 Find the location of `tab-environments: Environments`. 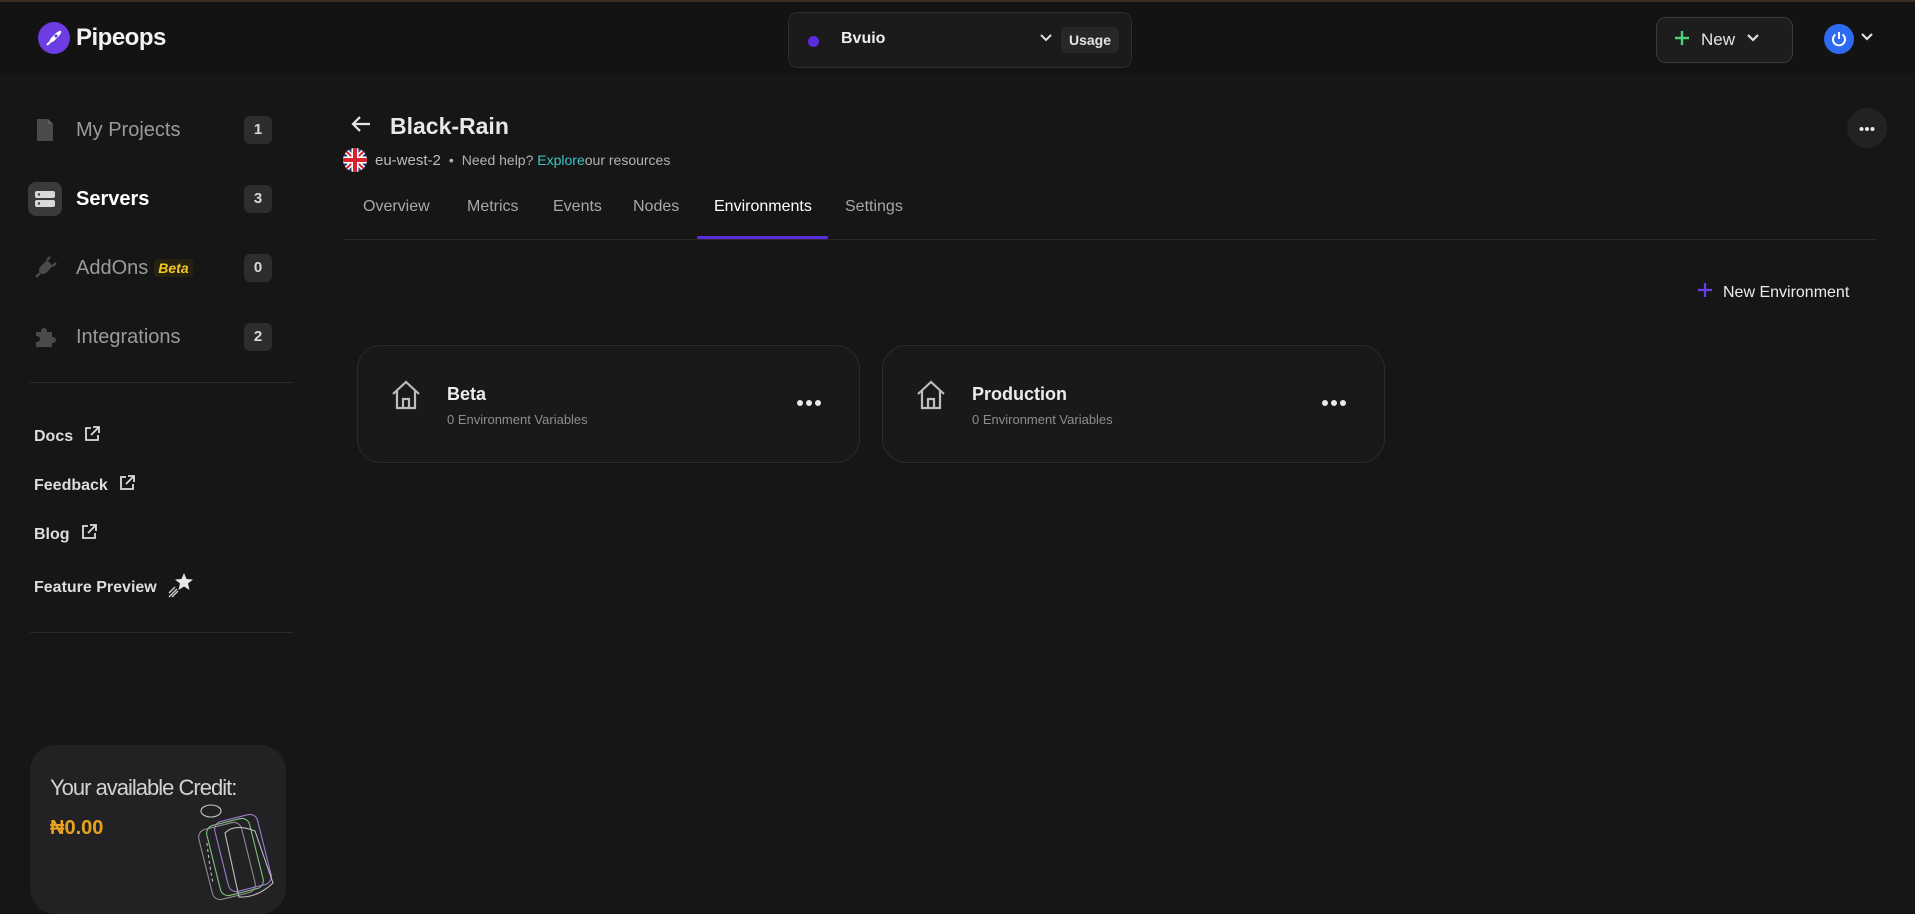

tab-environments: Environments is located at coordinates (763, 207).